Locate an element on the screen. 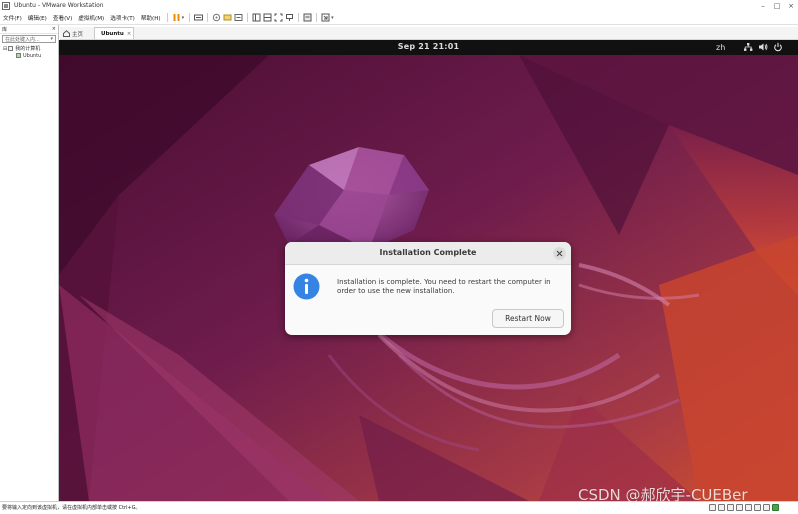  console-view-icon is located at coordinates (307, 17).